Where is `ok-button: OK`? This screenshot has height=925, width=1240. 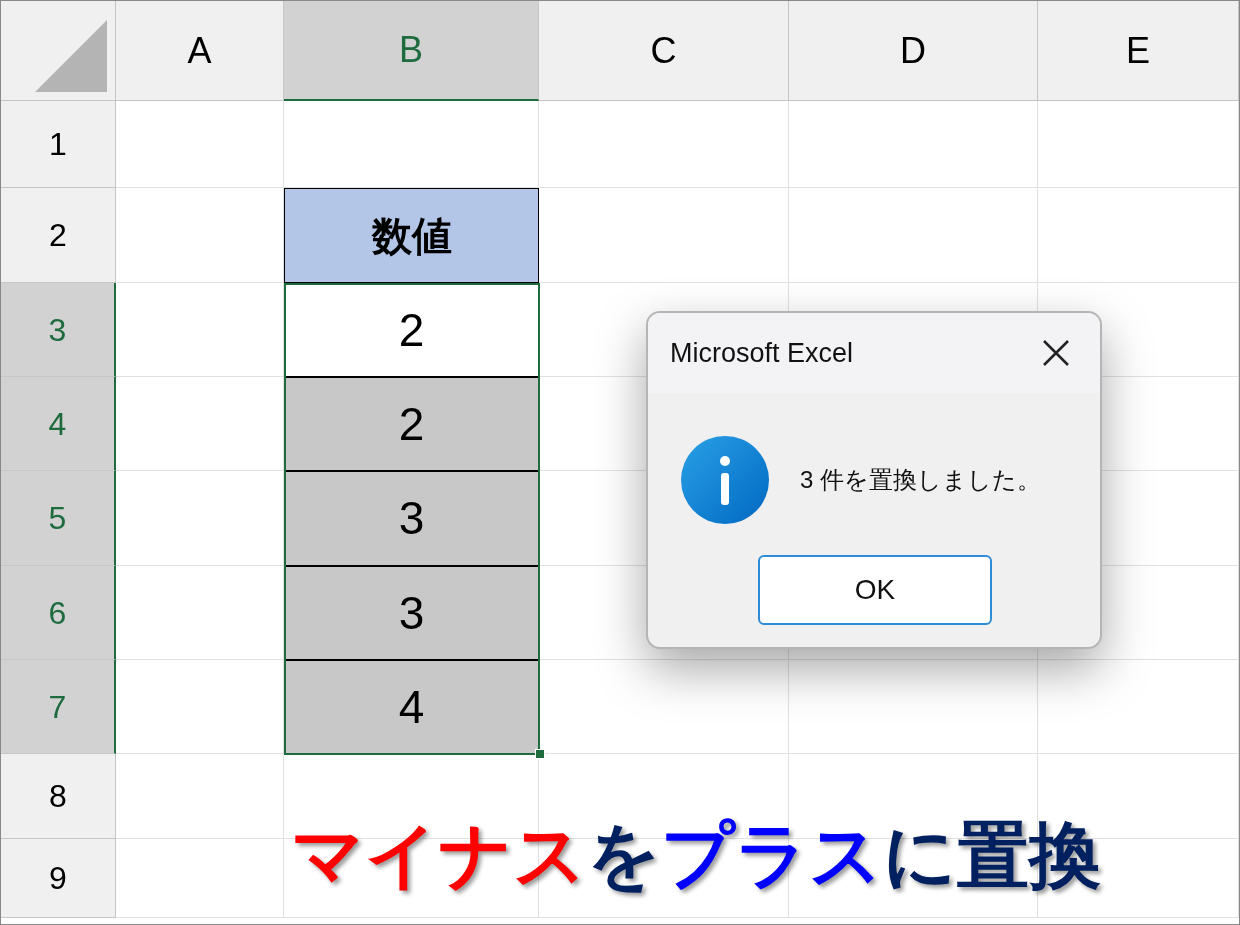 ok-button: OK is located at coordinates (875, 590).